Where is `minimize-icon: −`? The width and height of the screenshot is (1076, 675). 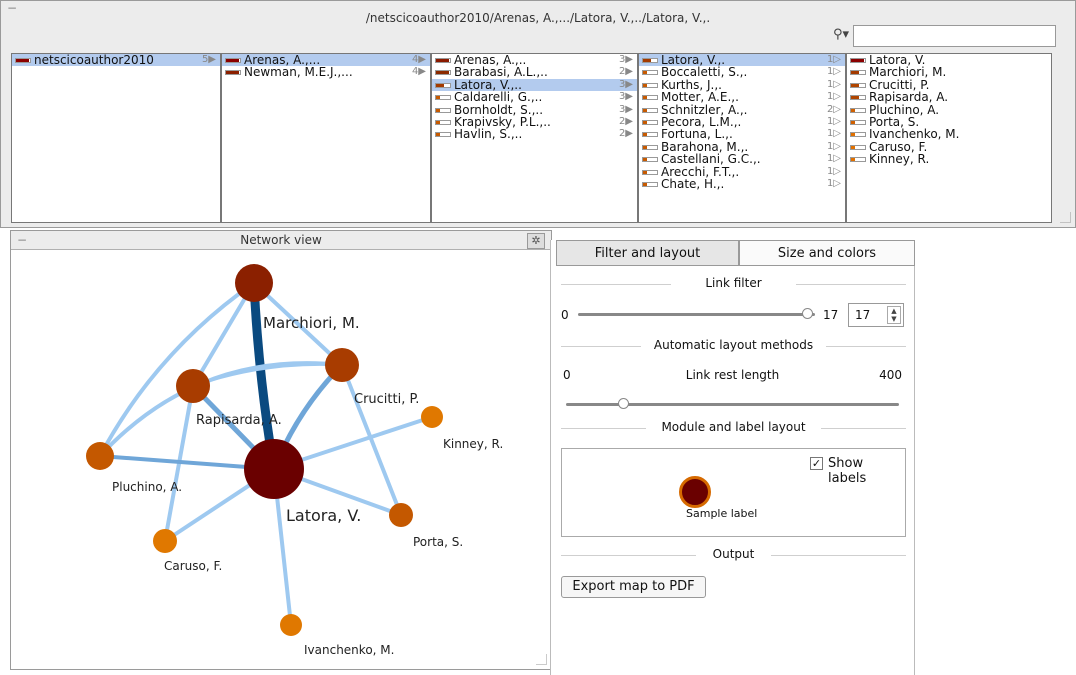
minimize-icon: − is located at coordinates (22, 240).